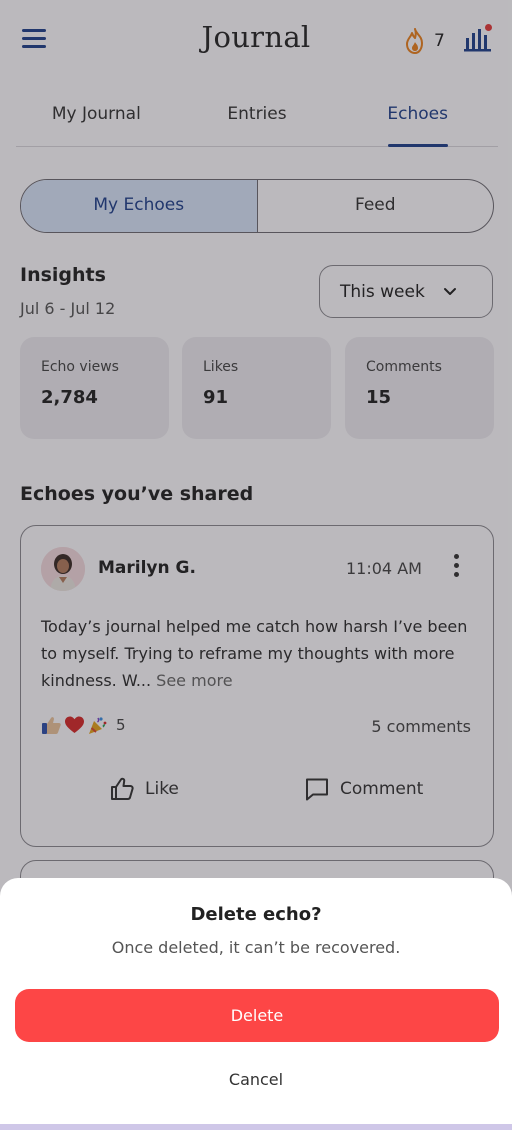 The height and width of the screenshot is (1130, 512). Describe the element at coordinates (257, 1015) in the screenshot. I see `delete-button: Delete` at that location.